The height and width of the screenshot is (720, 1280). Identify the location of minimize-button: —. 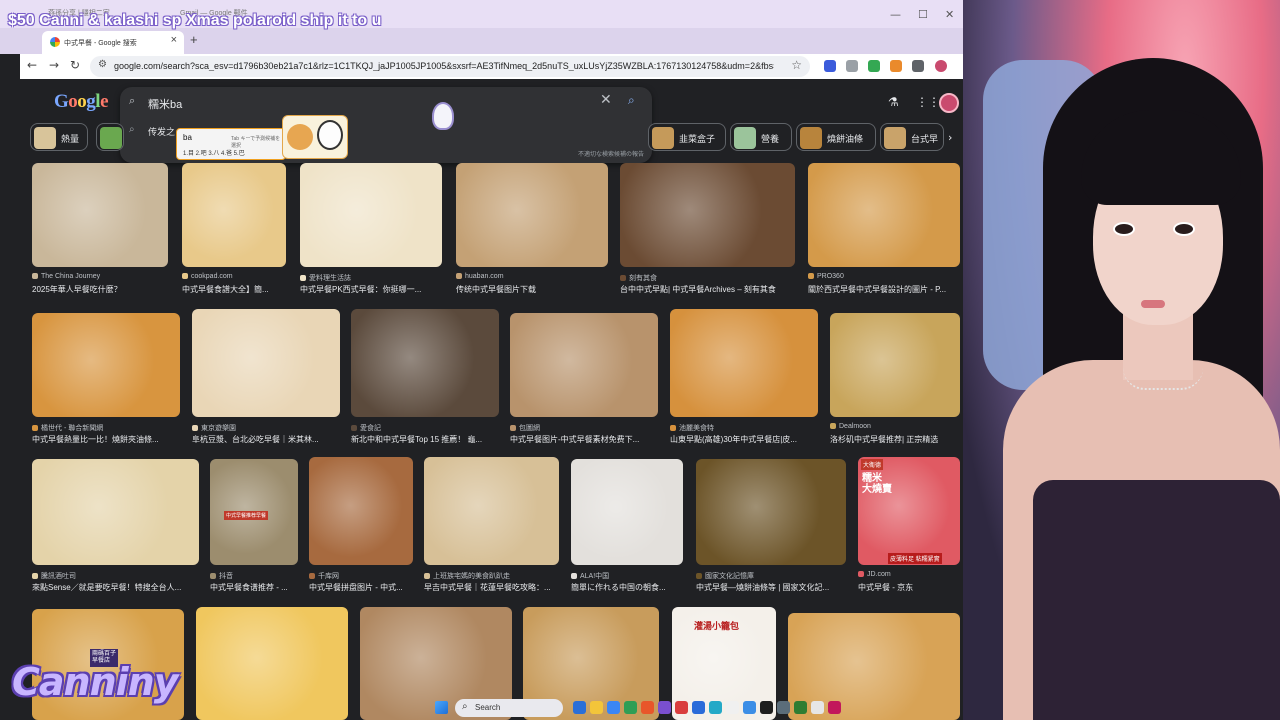
(895, 14).